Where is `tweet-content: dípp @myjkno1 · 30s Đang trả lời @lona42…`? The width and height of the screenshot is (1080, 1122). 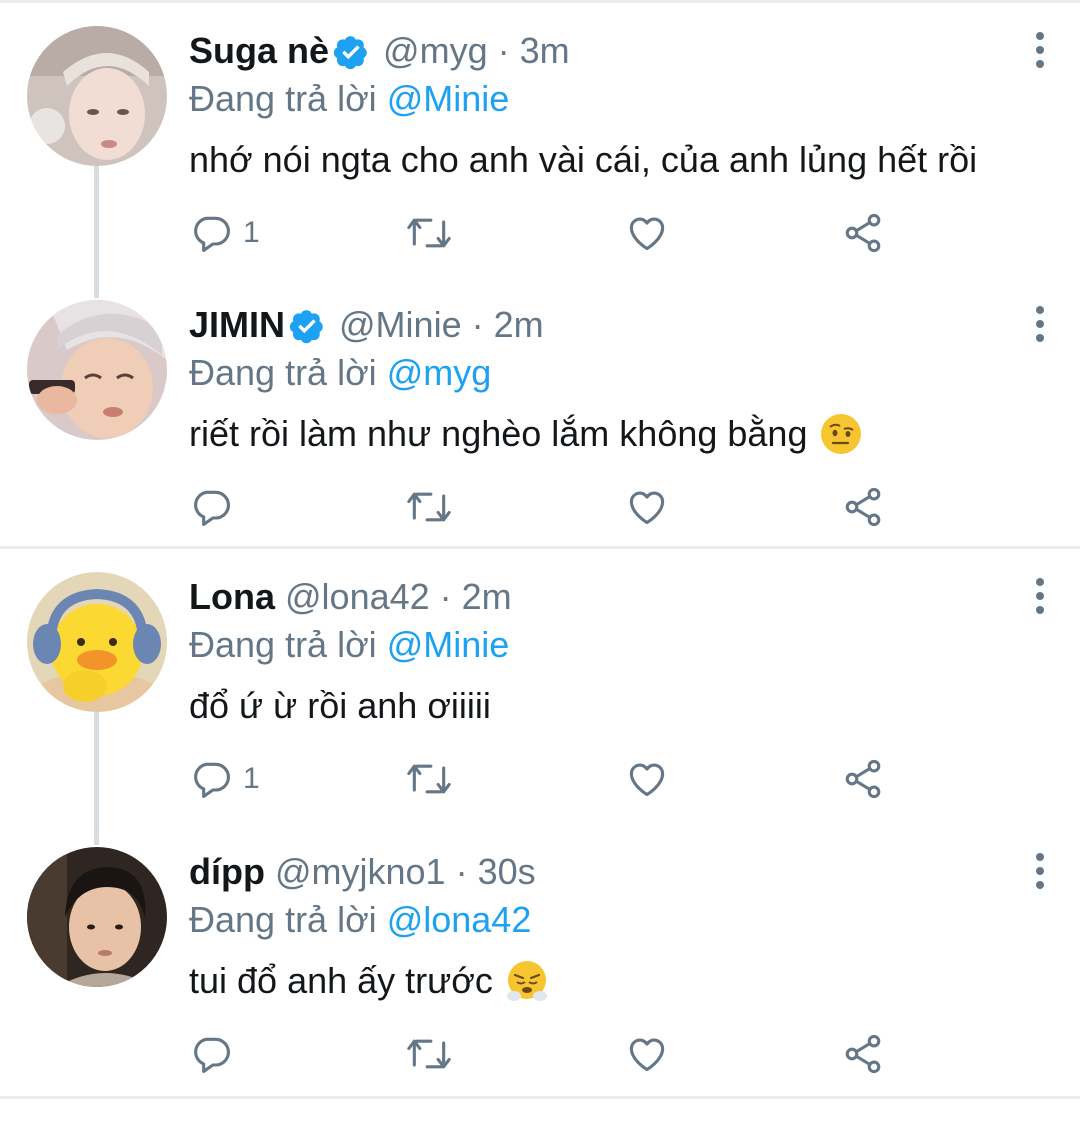 tweet-content: dípp @myjkno1 · 30s Đang trả lời @lona42… is located at coordinates (599, 927).